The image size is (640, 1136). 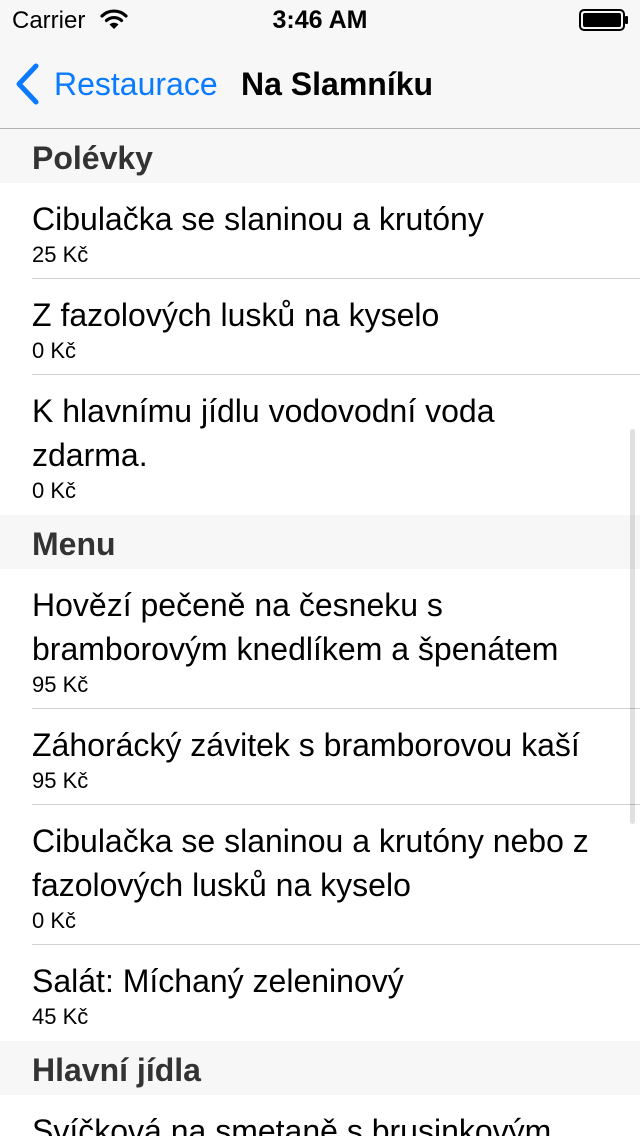 I want to click on dish-price: 25 Kč, so click(x=60, y=254).